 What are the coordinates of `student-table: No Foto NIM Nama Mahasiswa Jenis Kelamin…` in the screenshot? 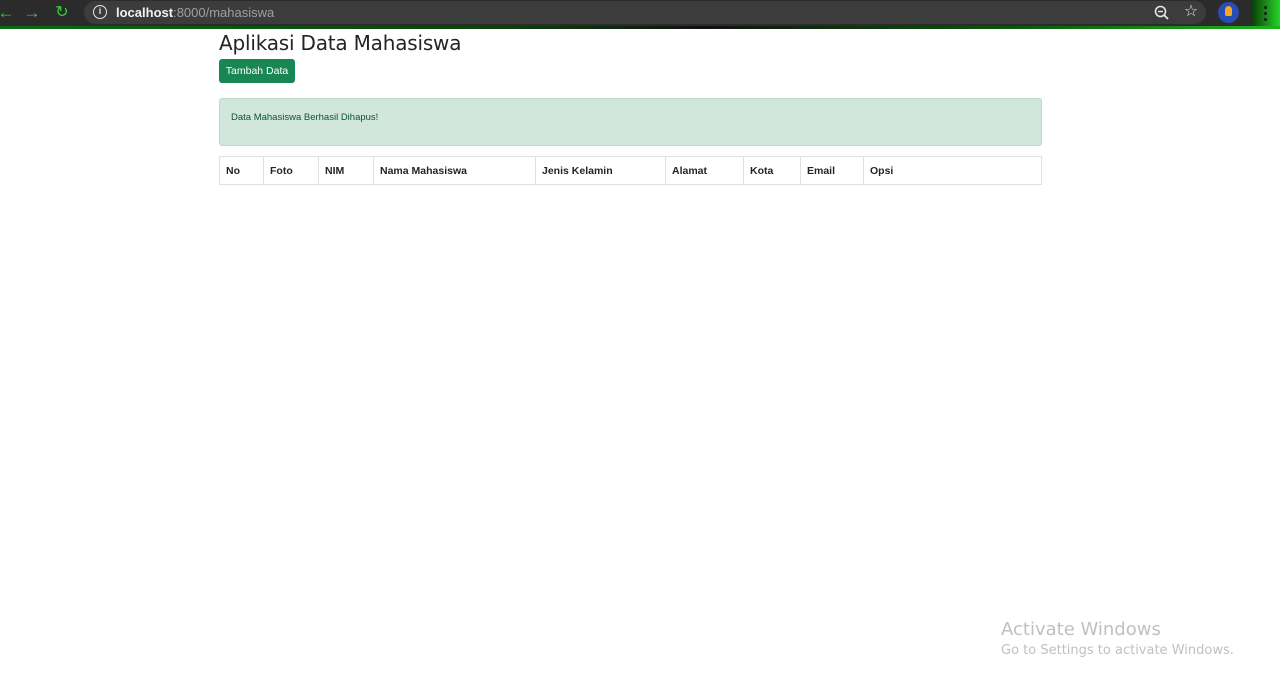 It's located at (630, 170).